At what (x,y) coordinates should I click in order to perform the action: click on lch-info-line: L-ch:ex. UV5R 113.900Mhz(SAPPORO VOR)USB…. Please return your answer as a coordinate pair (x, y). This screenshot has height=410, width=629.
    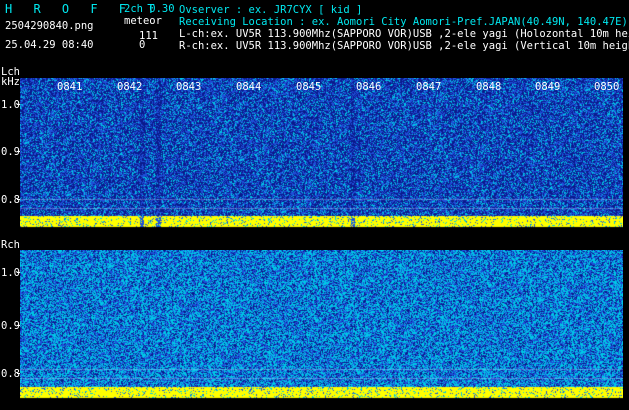
    Looking at the image, I should click on (404, 34).